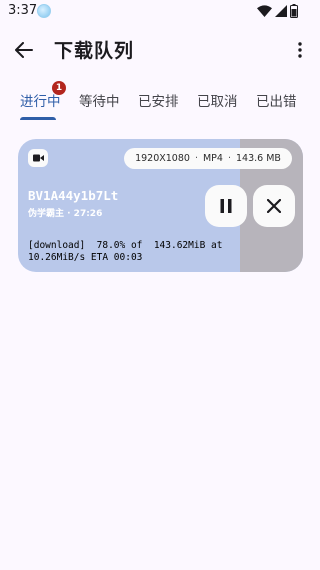 This screenshot has width=320, height=570. Describe the element at coordinates (264, 11) in the screenshot. I see `wifi-icon` at that location.